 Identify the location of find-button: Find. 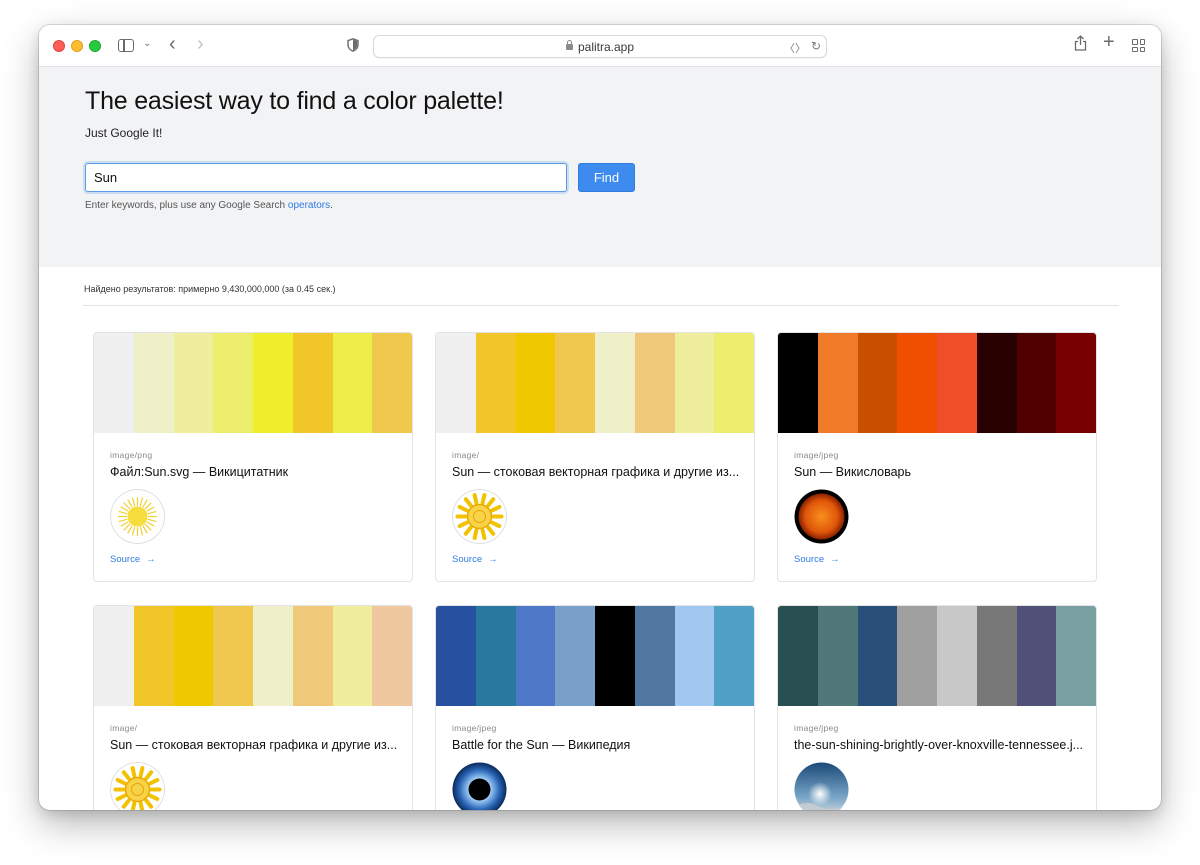
(606, 177).